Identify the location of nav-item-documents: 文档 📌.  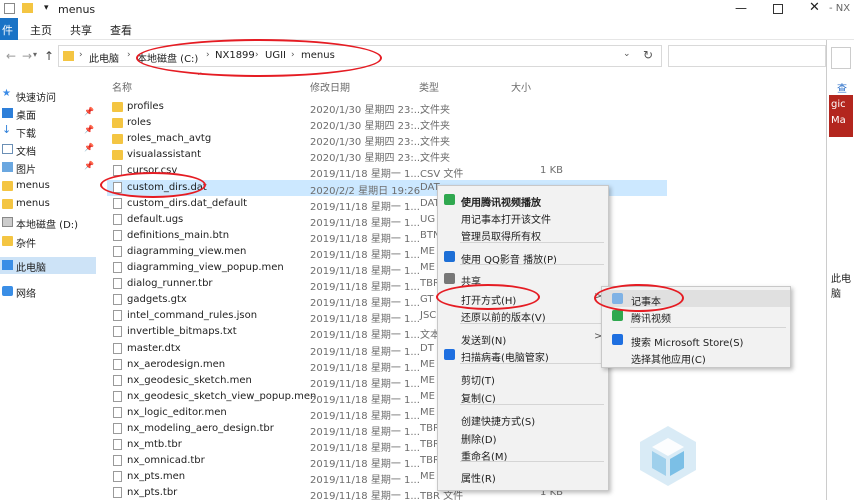
(48, 149).